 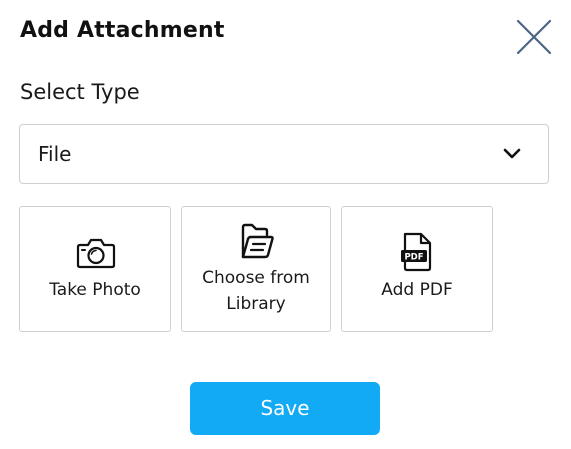 What do you see at coordinates (257, 241) in the screenshot?
I see `folder-icon` at bounding box center [257, 241].